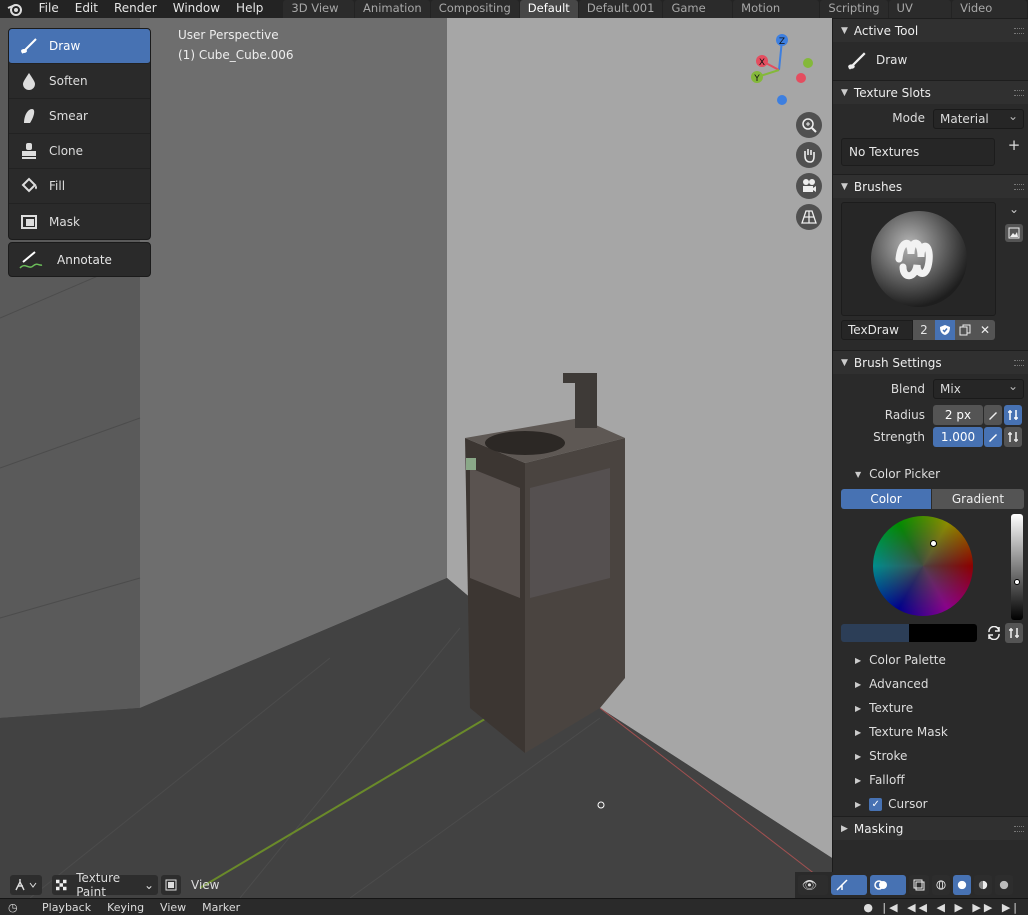  Describe the element at coordinates (1014, 633) in the screenshot. I see `unified-color-icon` at that location.